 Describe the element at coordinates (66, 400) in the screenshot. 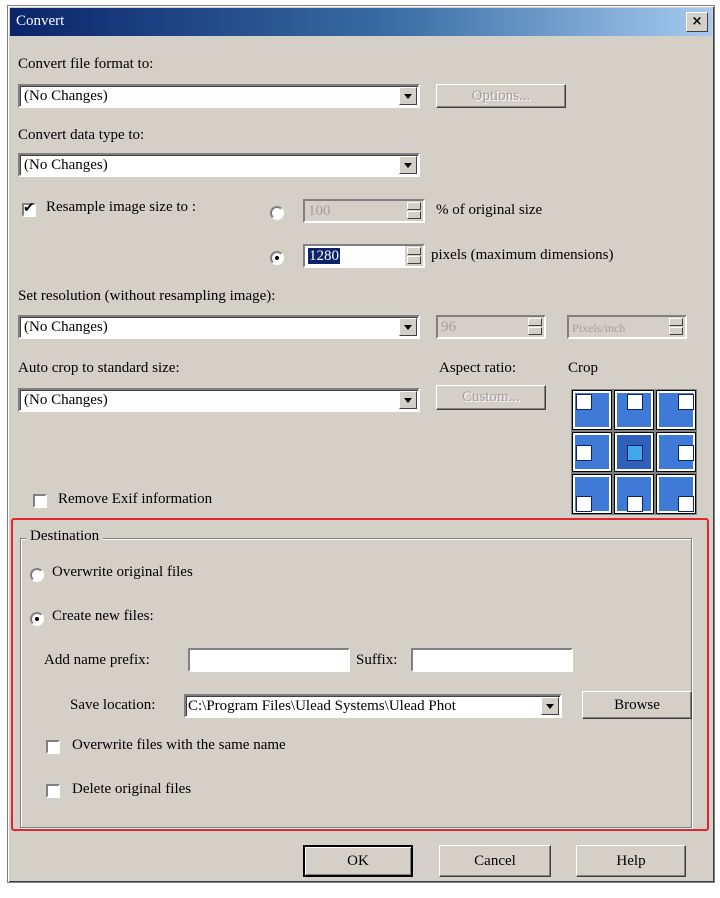

I see `autocrop-value: (No Changes)` at that location.